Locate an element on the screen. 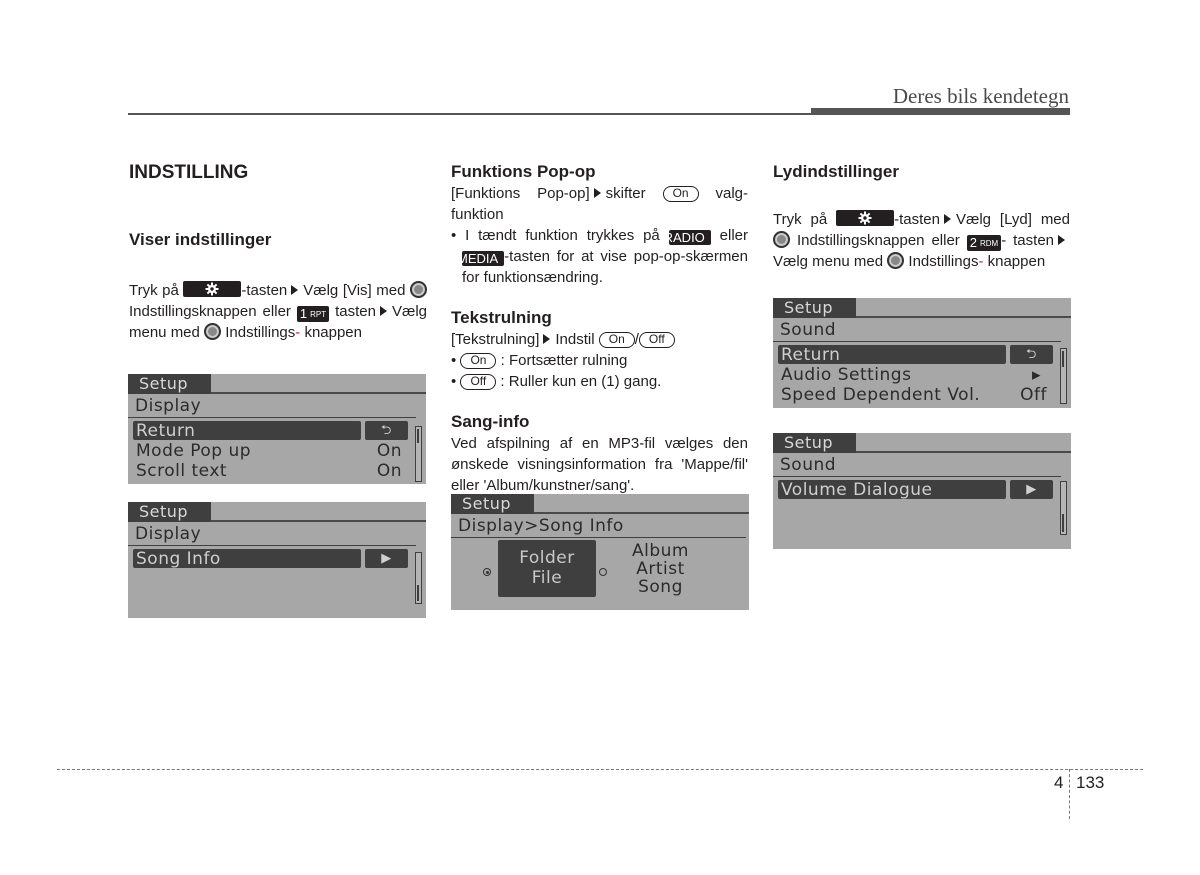 The height and width of the screenshot is (875, 1200). menu-item-speed-dependent-vol: Speed Dependent Vol. Off is located at coordinates (922, 395).